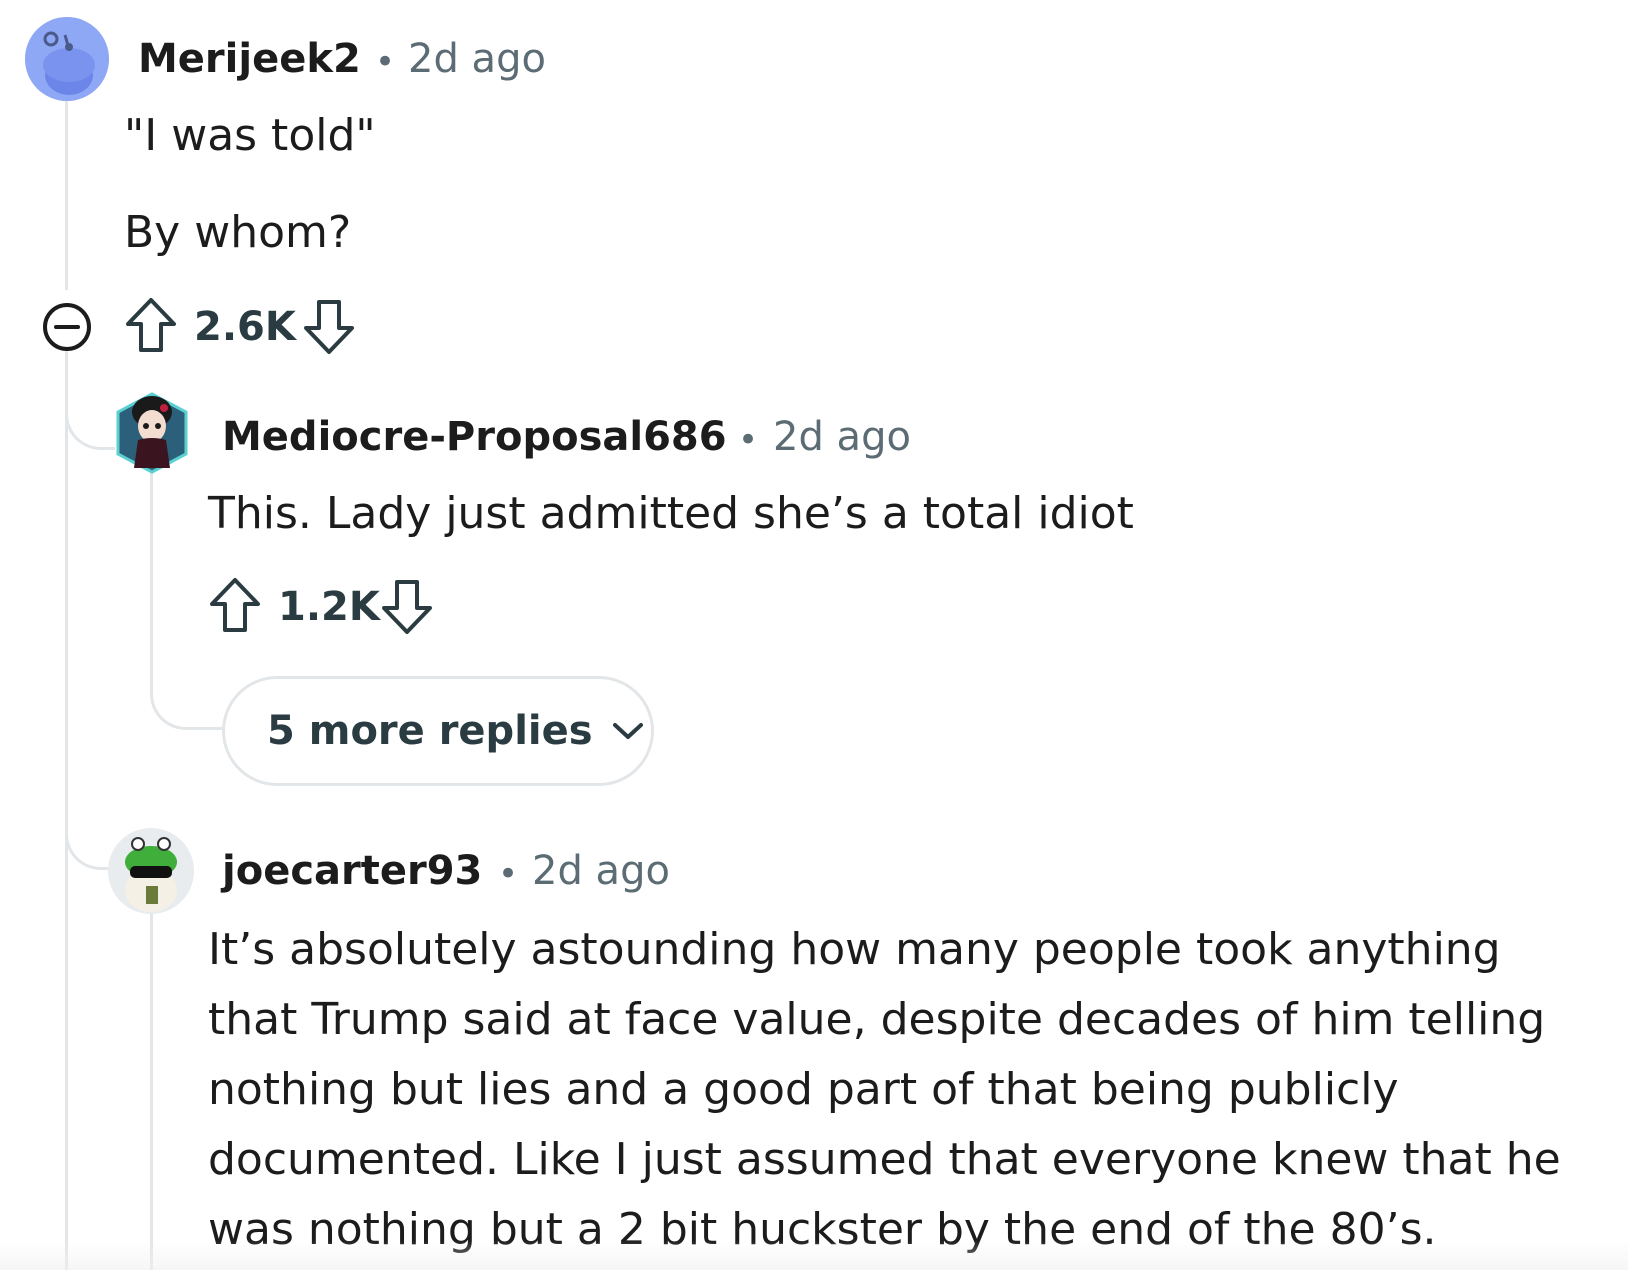  What do you see at coordinates (352, 871) in the screenshot?
I see `comment-author: joecarter93` at bounding box center [352, 871].